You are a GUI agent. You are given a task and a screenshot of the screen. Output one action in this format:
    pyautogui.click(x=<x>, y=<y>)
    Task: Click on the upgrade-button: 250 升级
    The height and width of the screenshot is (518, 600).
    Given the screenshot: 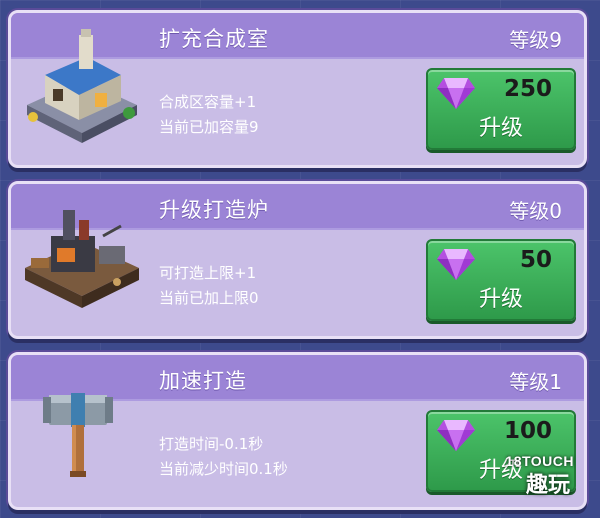 What is the action you would take?
    pyautogui.click(x=501, y=109)
    